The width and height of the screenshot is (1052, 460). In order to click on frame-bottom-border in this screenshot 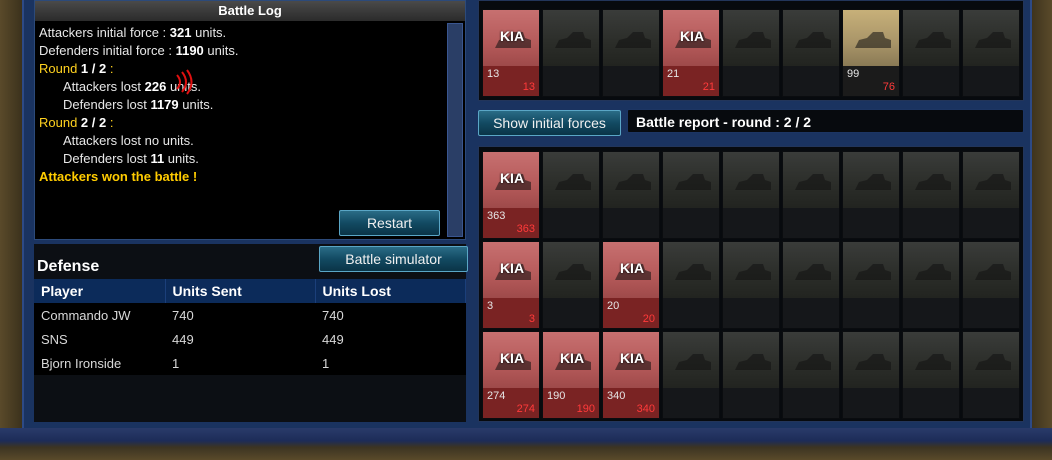, I will do `click(526, 444)`.